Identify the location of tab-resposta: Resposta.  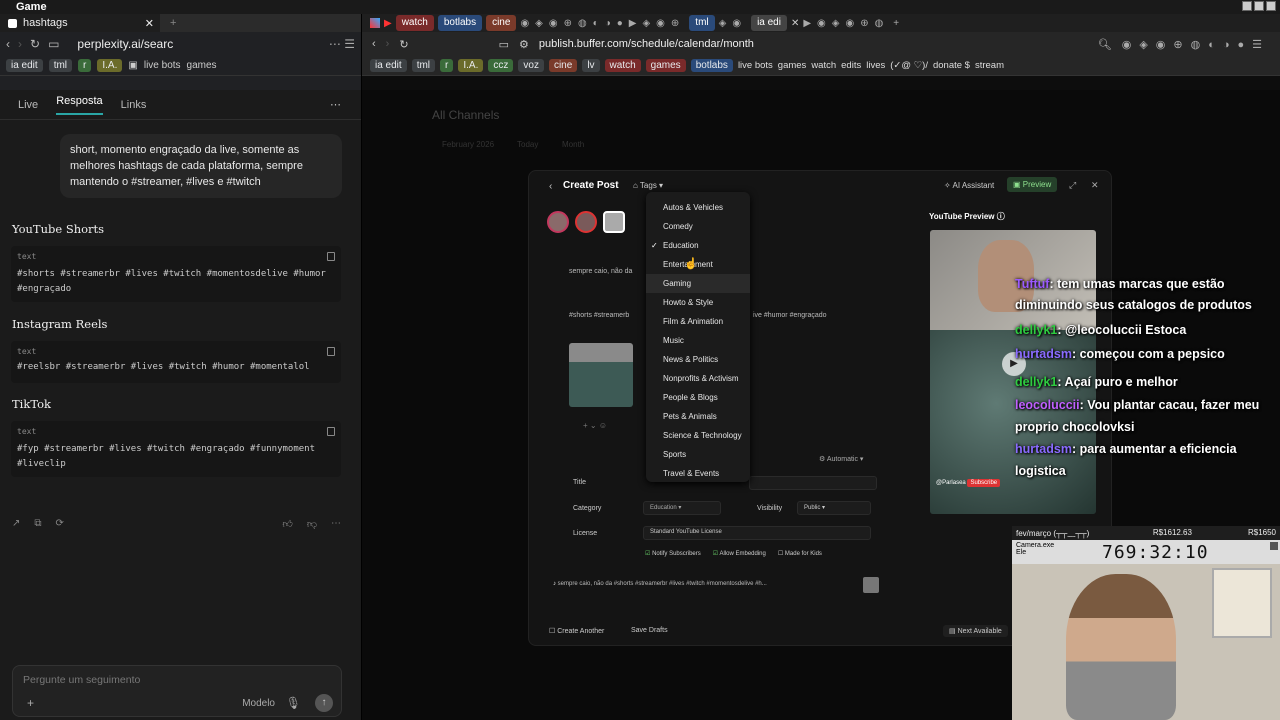
(79, 105).